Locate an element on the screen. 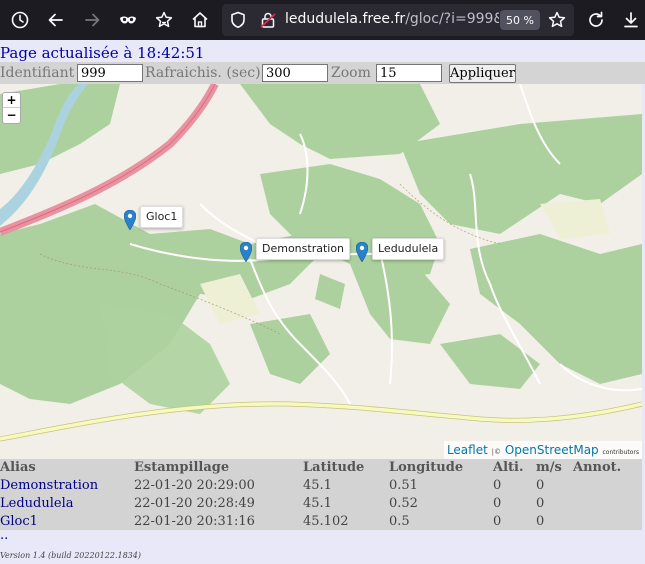 This screenshot has height=564, width=645. zoom-input is located at coordinates (409, 73).